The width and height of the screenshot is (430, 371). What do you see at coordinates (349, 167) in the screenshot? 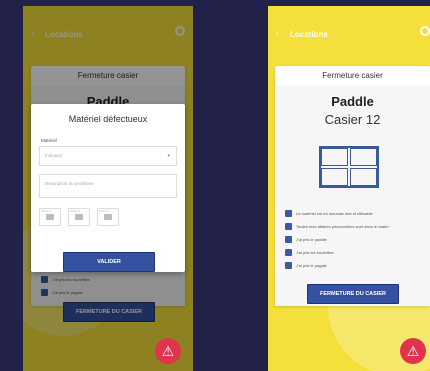
I see `locker-grid-icon` at bounding box center [349, 167].